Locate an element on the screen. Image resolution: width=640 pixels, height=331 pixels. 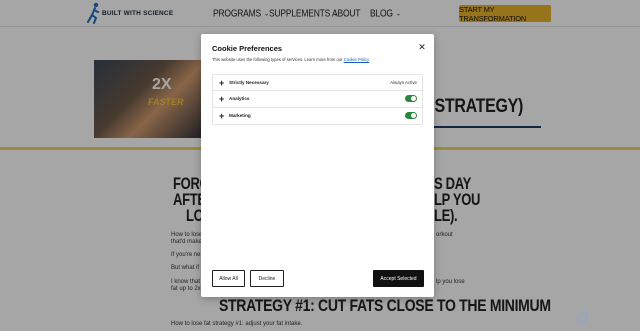
pref-label: Analytics is located at coordinates (239, 99).